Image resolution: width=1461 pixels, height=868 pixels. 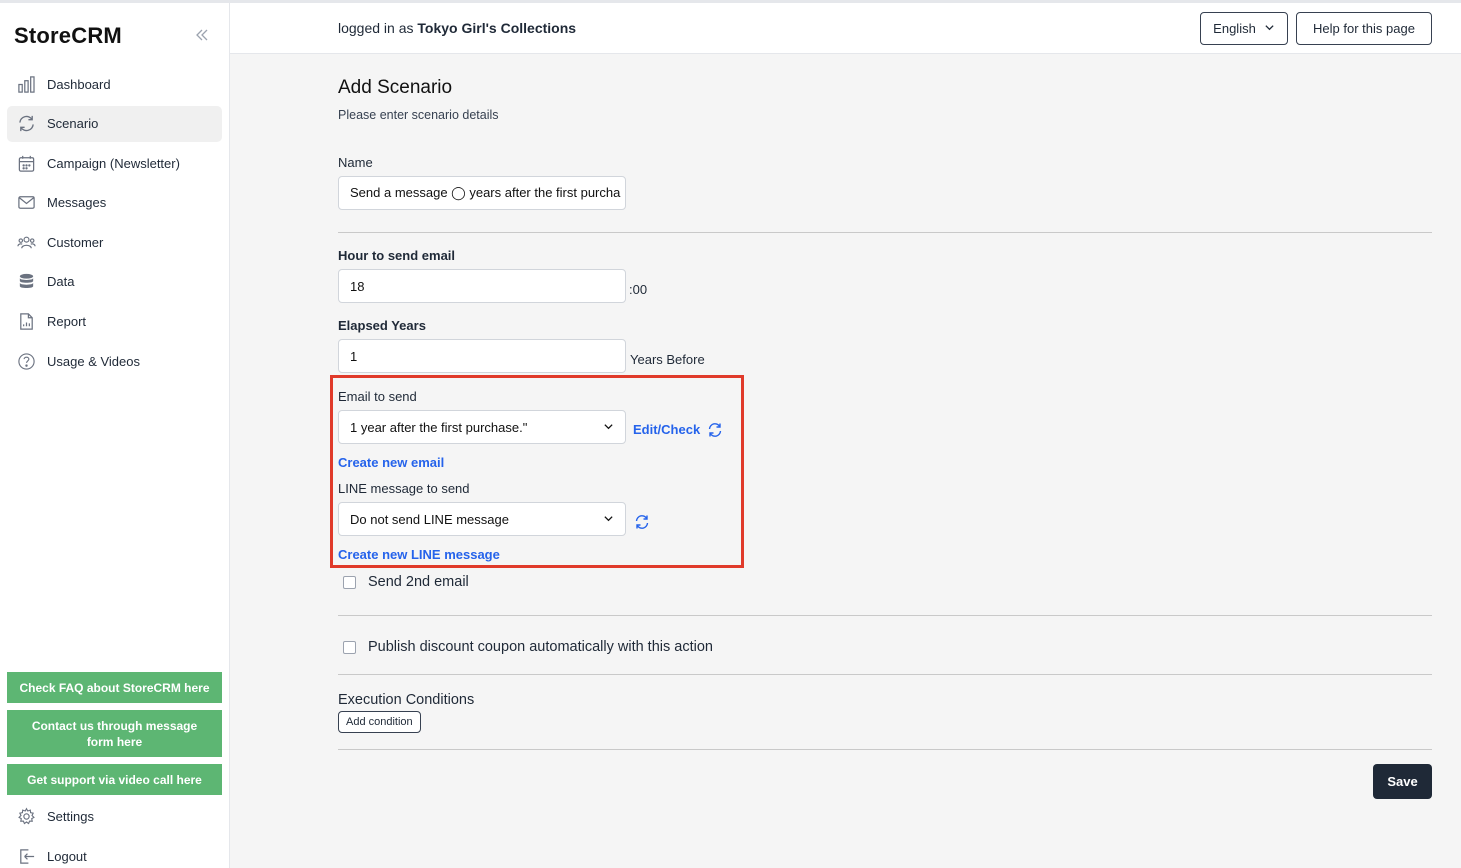 I want to click on add-condition-button: Add condition, so click(x=379, y=722).